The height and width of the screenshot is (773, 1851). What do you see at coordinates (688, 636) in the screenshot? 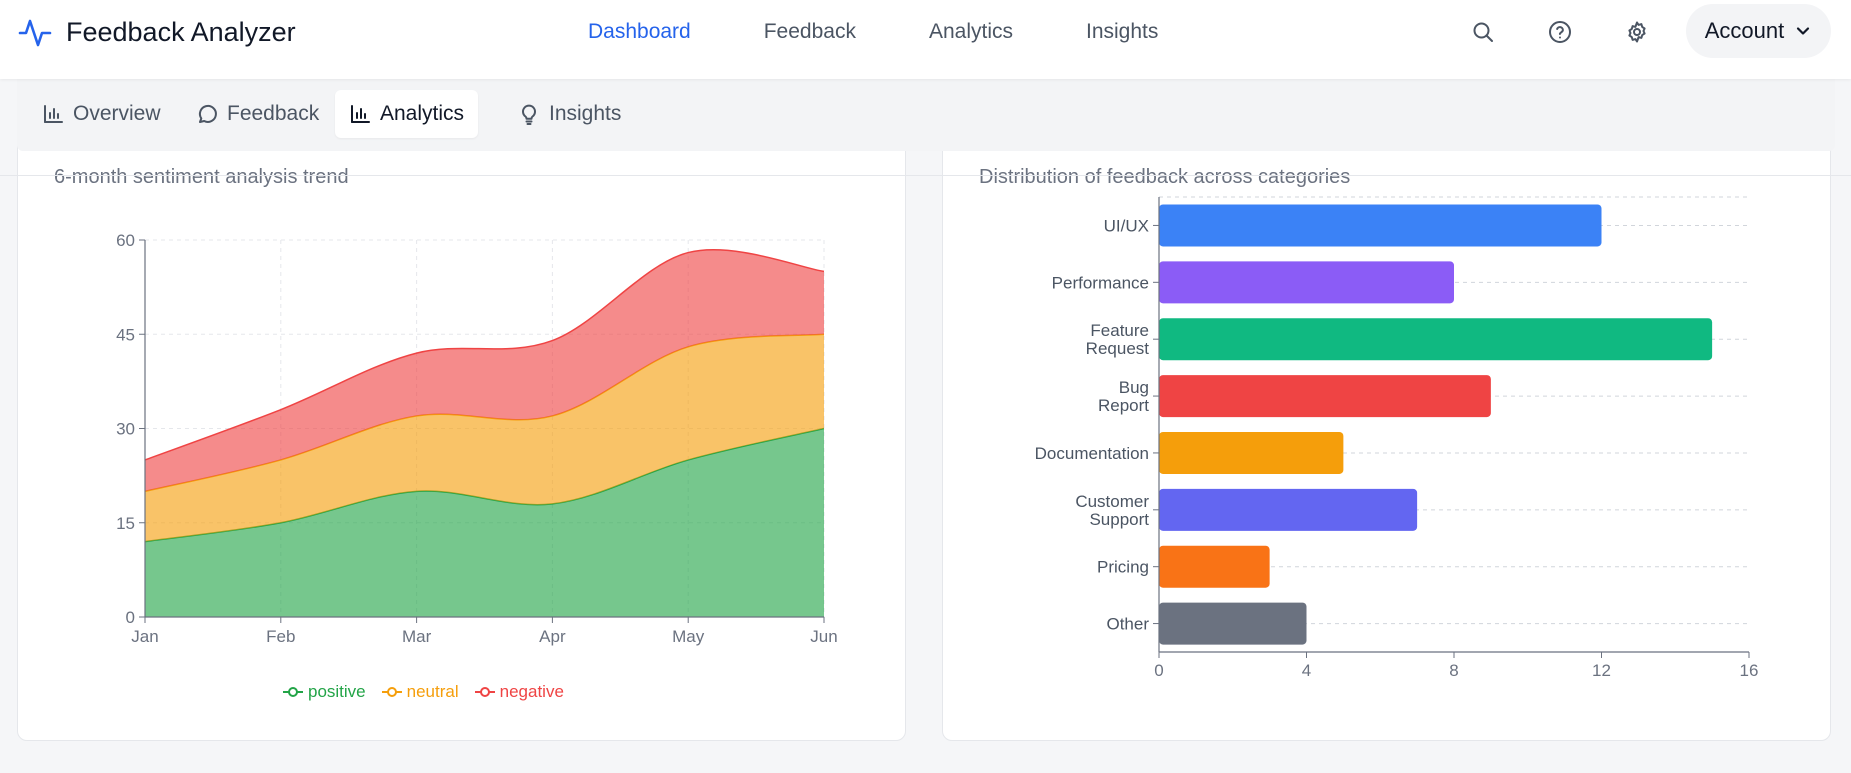
I see `x-tick-label: May` at bounding box center [688, 636].